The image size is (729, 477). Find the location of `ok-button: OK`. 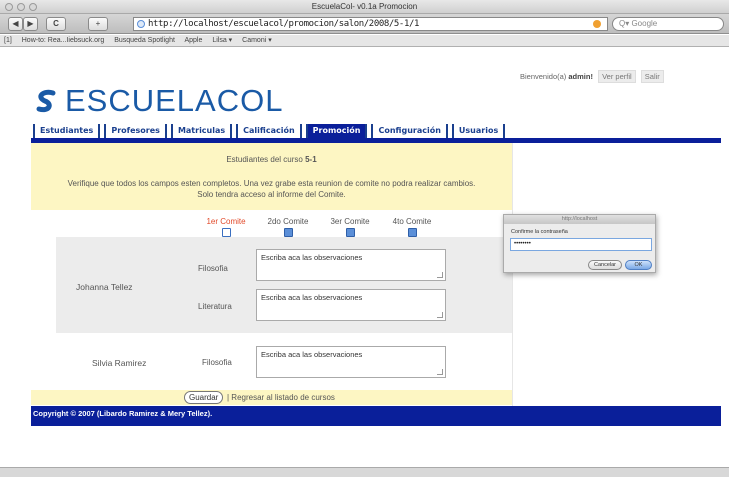

ok-button: OK is located at coordinates (638, 265).